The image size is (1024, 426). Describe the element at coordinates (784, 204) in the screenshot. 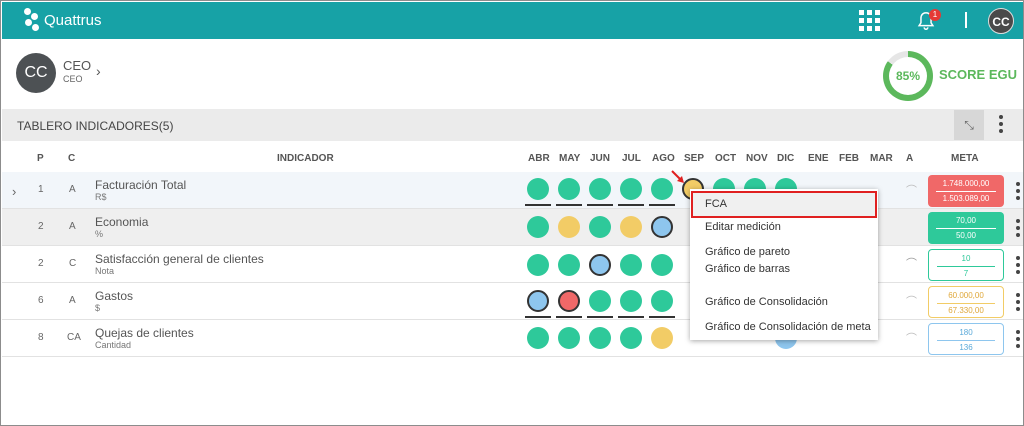

I see `menu-item-fca-highlight: FCA` at that location.